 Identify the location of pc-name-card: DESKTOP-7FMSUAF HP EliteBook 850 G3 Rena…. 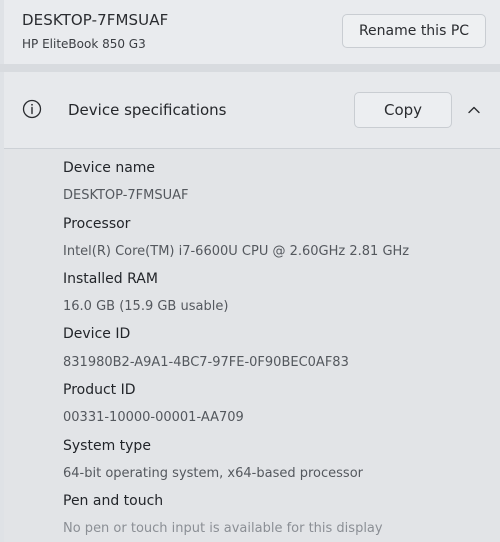
(252, 32).